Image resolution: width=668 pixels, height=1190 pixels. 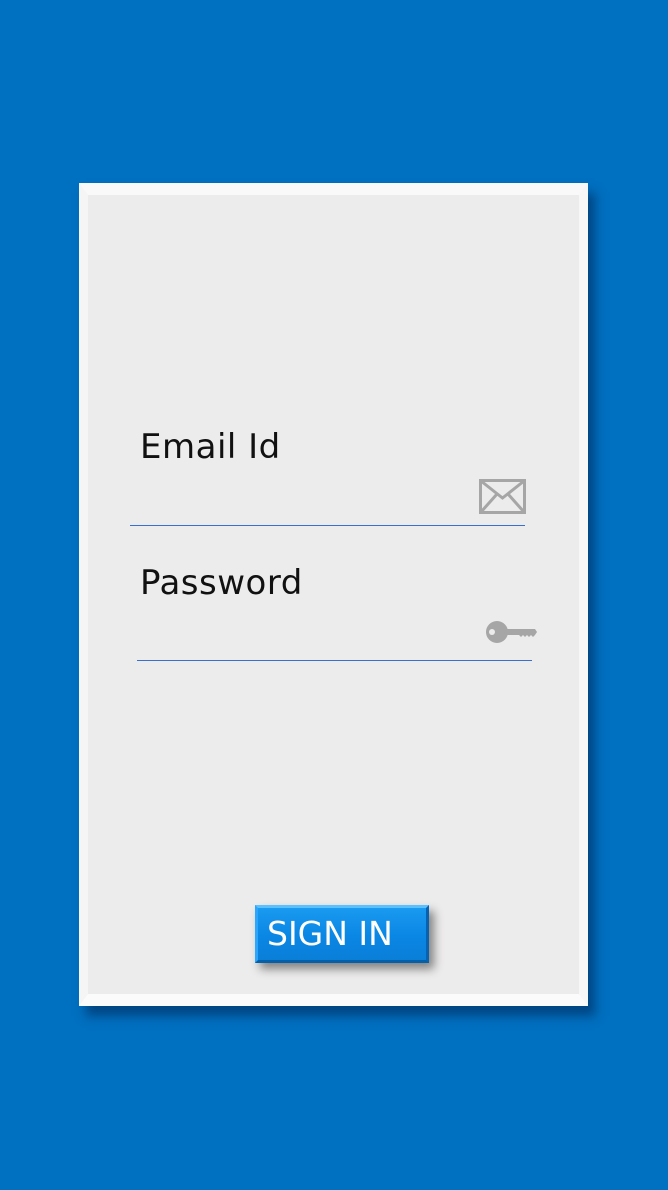 What do you see at coordinates (221, 583) in the screenshot?
I see `password-label: Password` at bounding box center [221, 583].